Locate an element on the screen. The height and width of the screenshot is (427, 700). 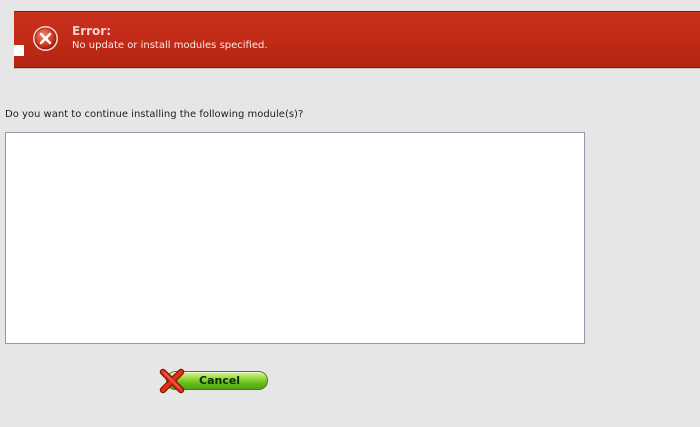
error-message: No update or install modules specified. is located at coordinates (170, 45).